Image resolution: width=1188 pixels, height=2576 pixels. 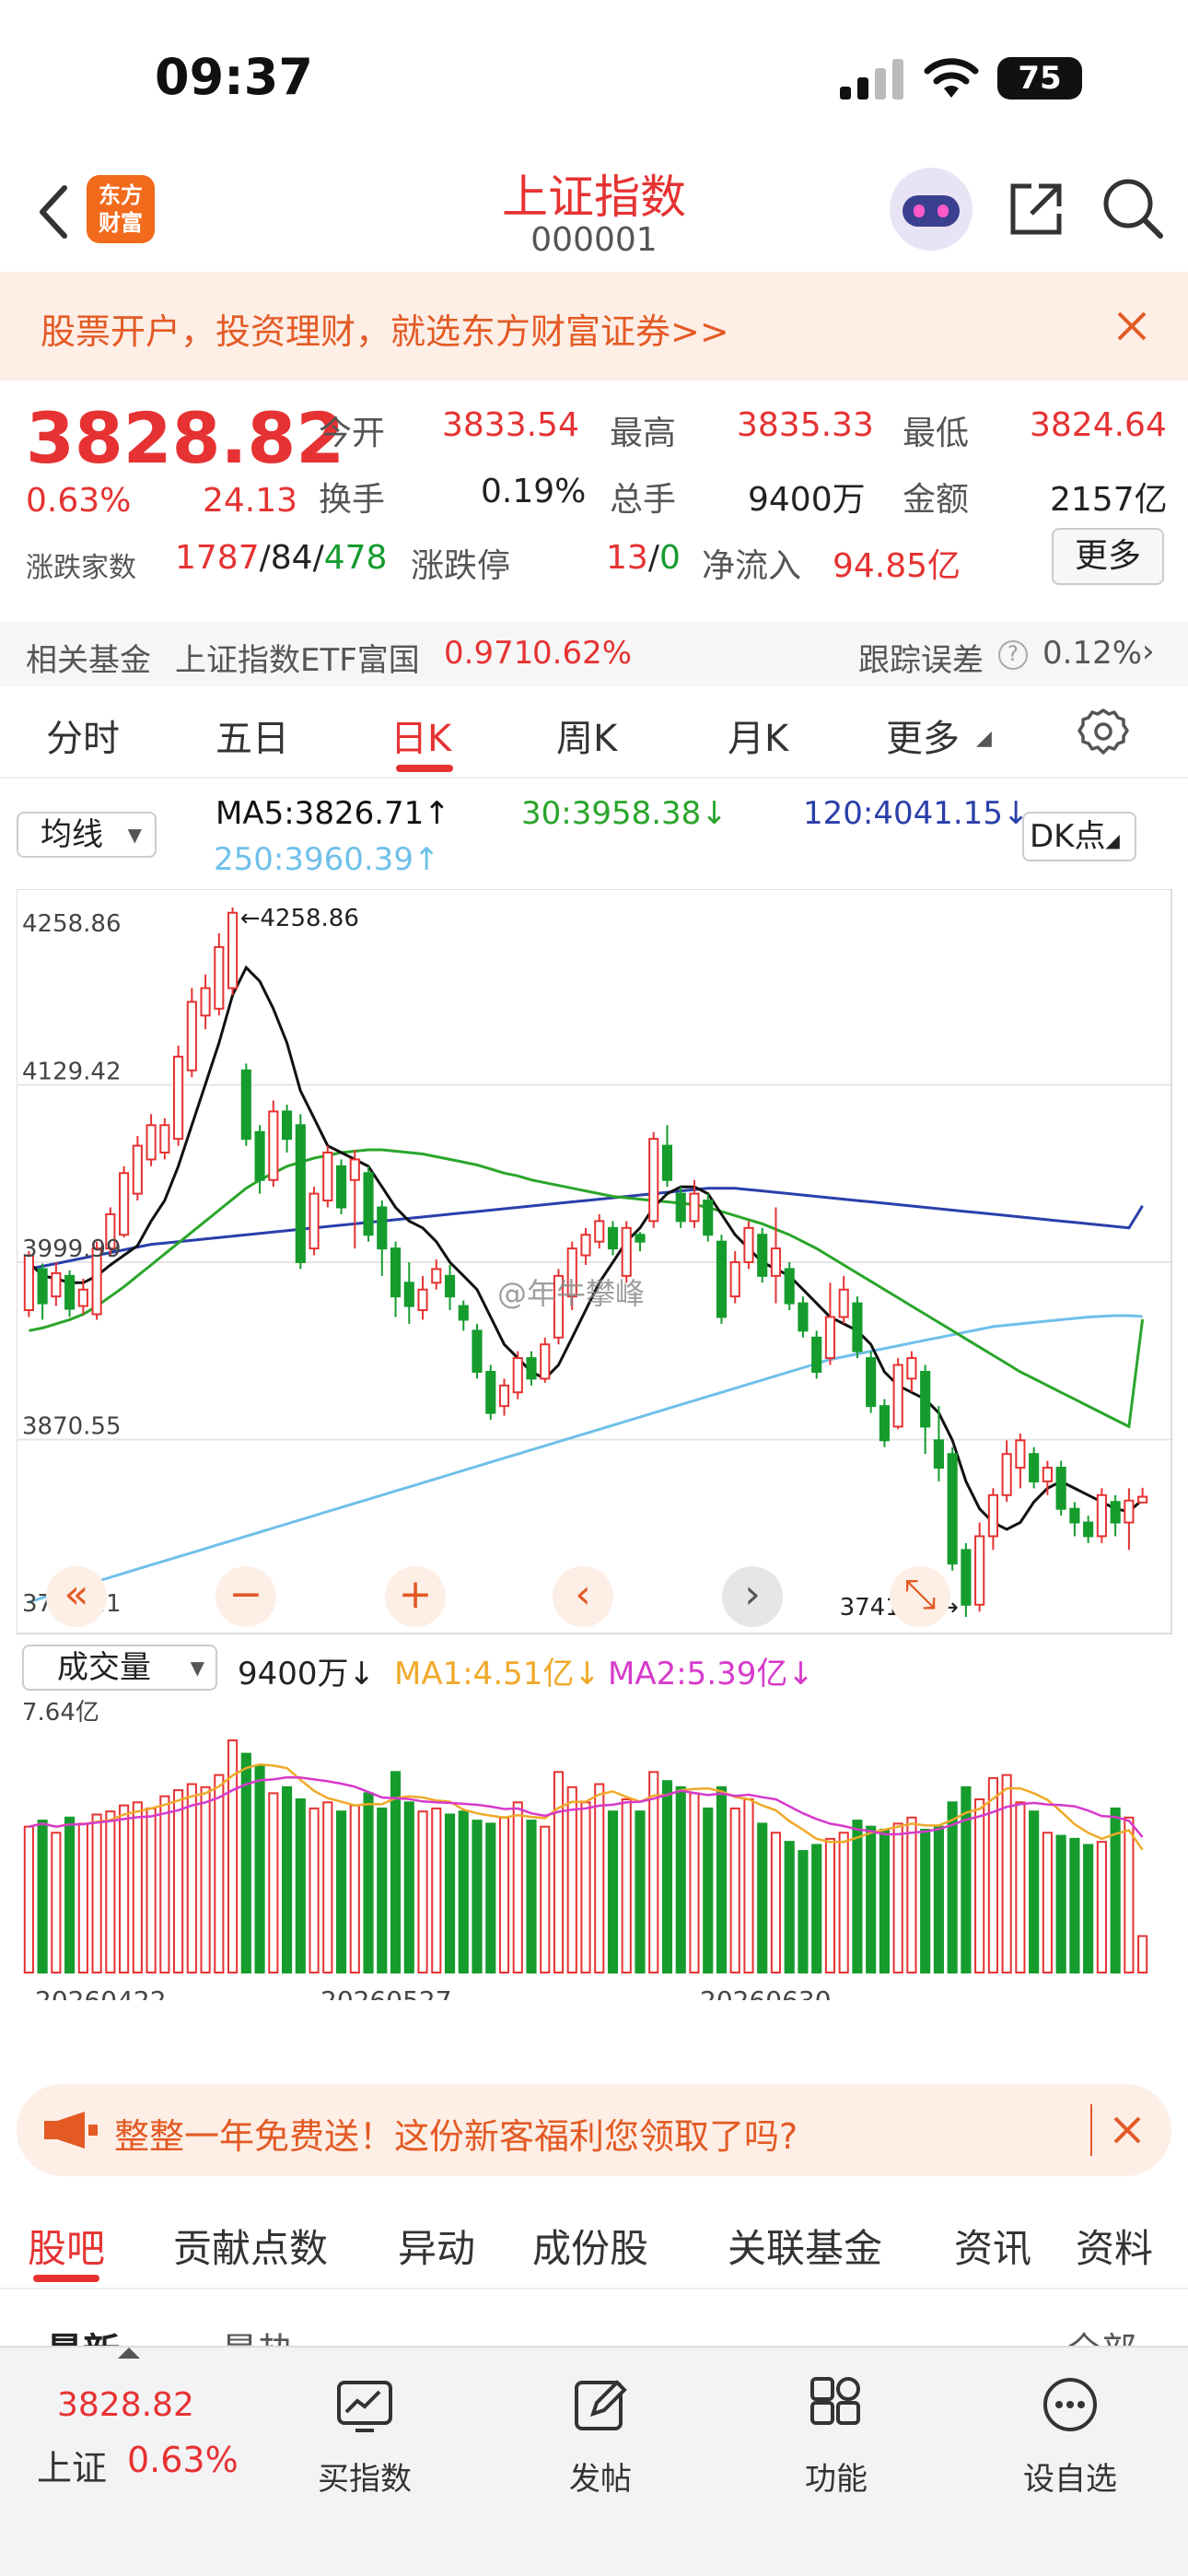 What do you see at coordinates (594, 326) in the screenshot?
I see `account-banner: 股票开户，投资理财，就选东方财富证券>>` at bounding box center [594, 326].